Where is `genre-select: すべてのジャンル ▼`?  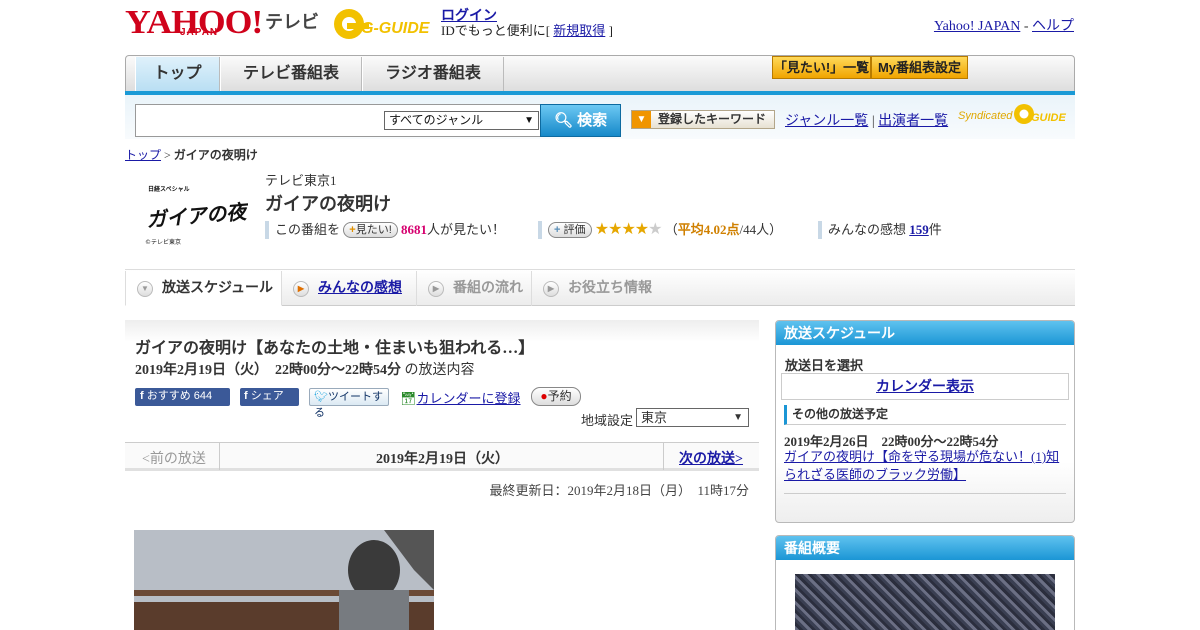 genre-select: すべてのジャンル ▼ is located at coordinates (461, 120).